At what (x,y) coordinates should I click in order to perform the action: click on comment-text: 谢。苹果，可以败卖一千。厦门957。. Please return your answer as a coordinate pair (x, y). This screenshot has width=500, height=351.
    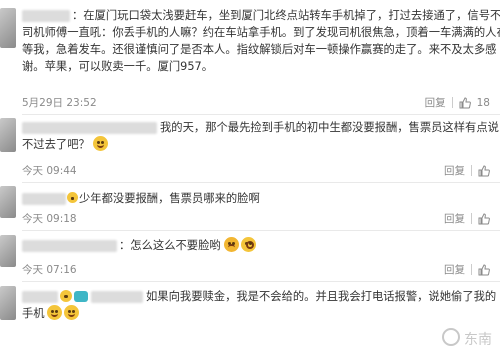
    Looking at the image, I should click on (118, 66).